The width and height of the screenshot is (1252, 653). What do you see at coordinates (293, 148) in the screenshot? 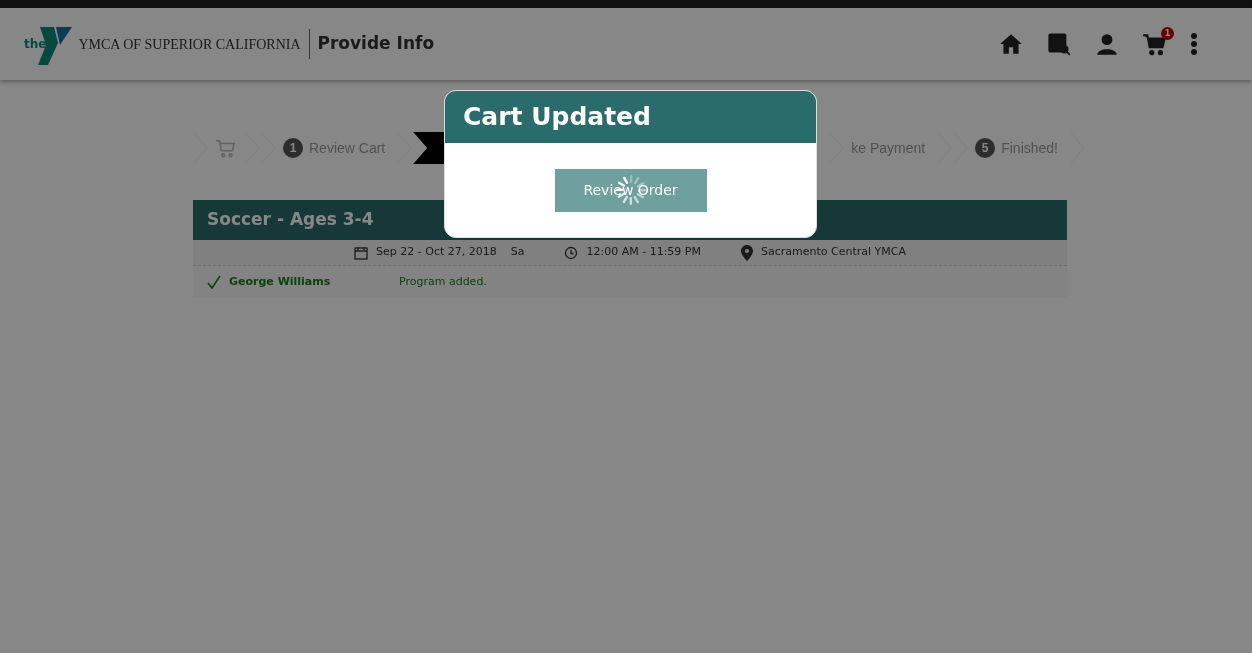
I see `step-number: 1` at bounding box center [293, 148].